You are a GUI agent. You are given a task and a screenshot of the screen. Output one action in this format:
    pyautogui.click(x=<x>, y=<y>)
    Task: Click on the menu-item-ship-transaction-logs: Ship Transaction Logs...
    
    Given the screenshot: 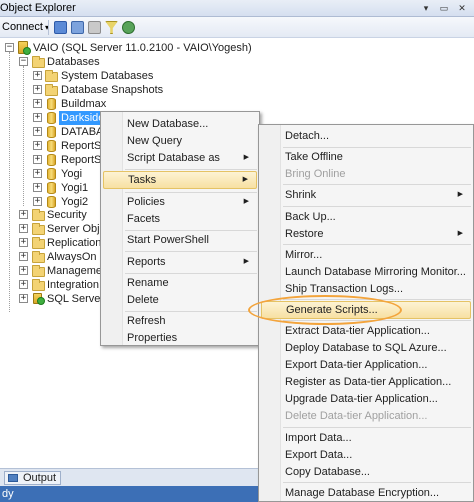 What is the action you would take?
    pyautogui.click(x=366, y=289)
    